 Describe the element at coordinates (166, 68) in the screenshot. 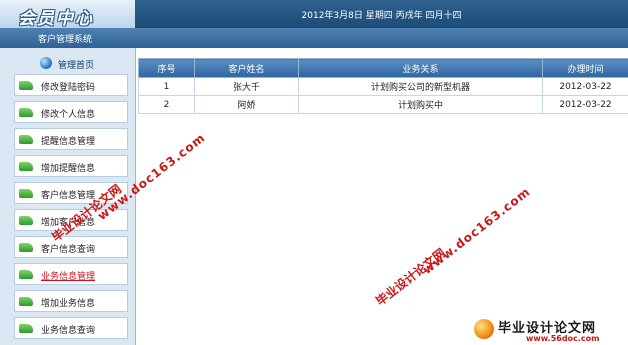

I see `column-header-no: 序号` at that location.